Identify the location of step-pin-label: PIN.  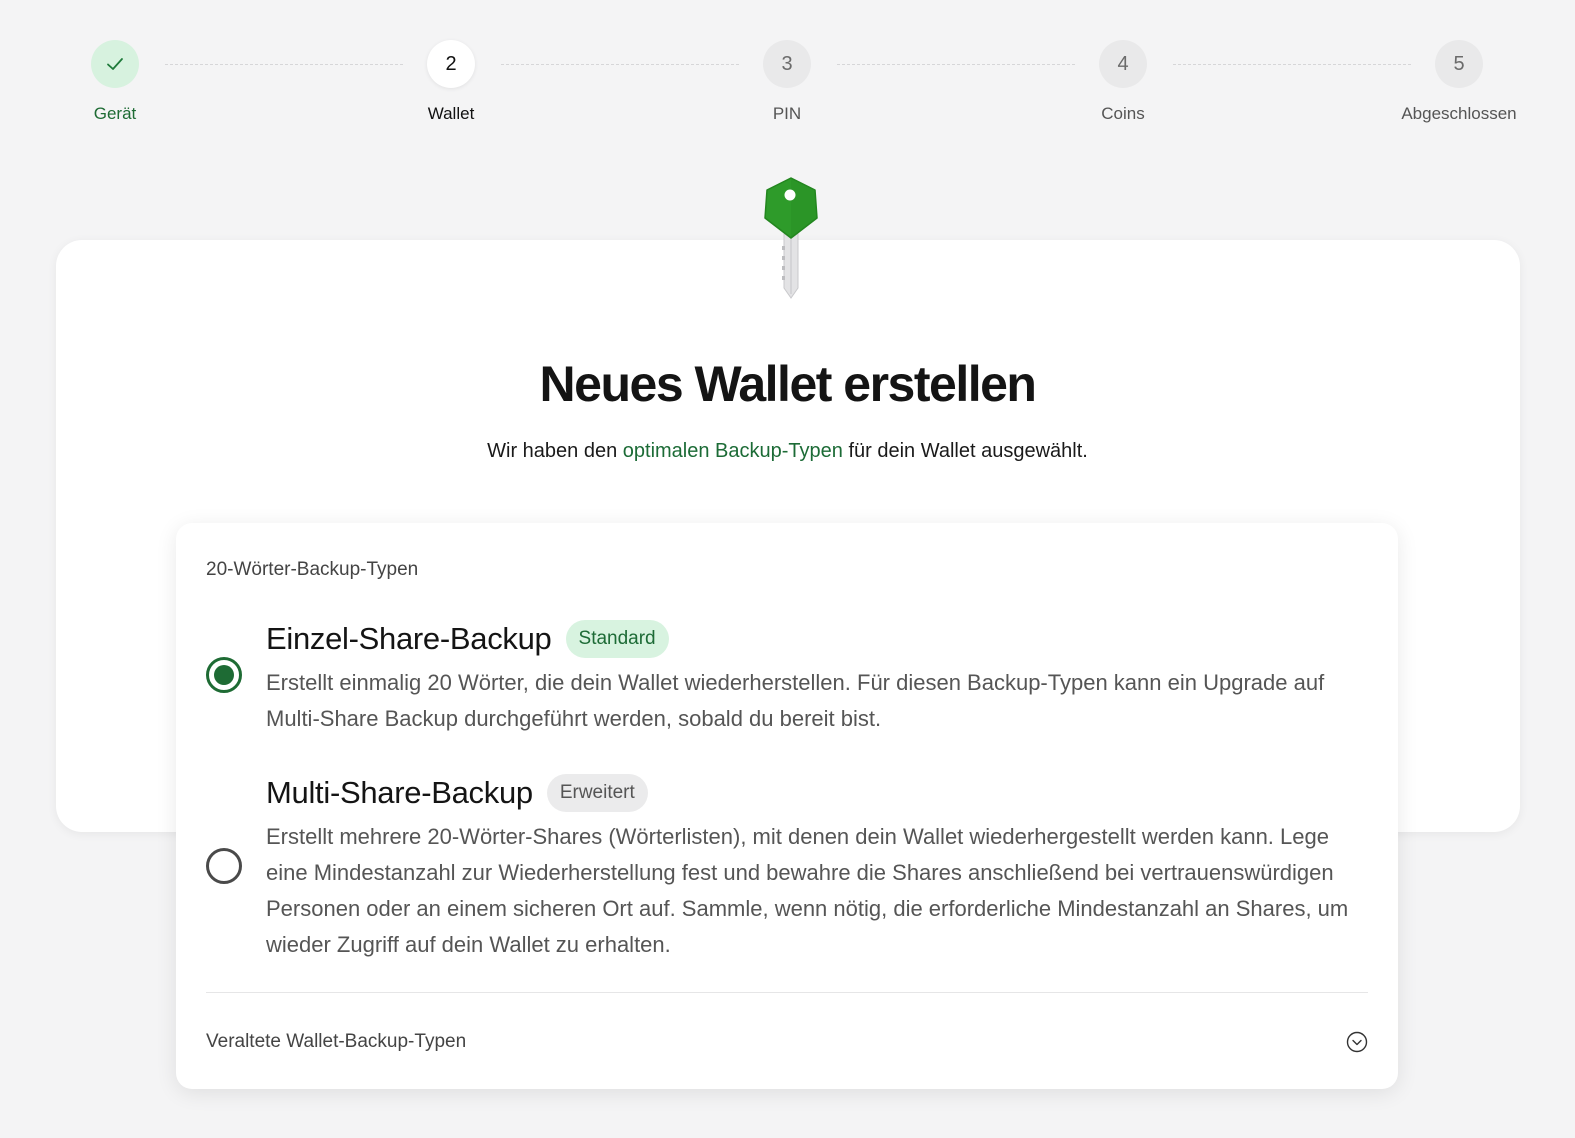
(787, 113).